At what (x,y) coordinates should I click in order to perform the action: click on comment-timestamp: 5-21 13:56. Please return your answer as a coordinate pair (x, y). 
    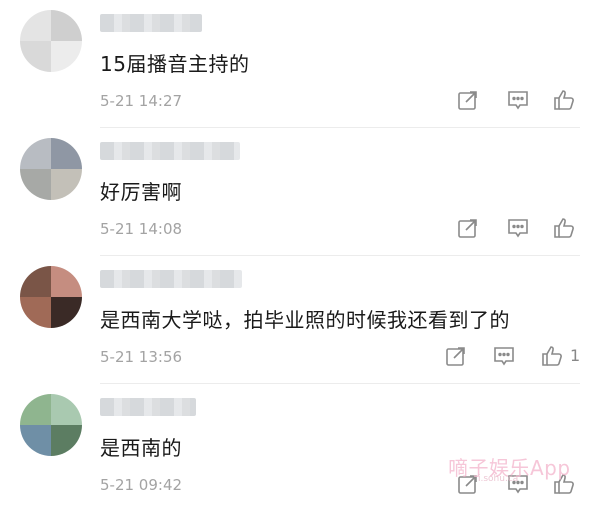
    Looking at the image, I should click on (141, 357).